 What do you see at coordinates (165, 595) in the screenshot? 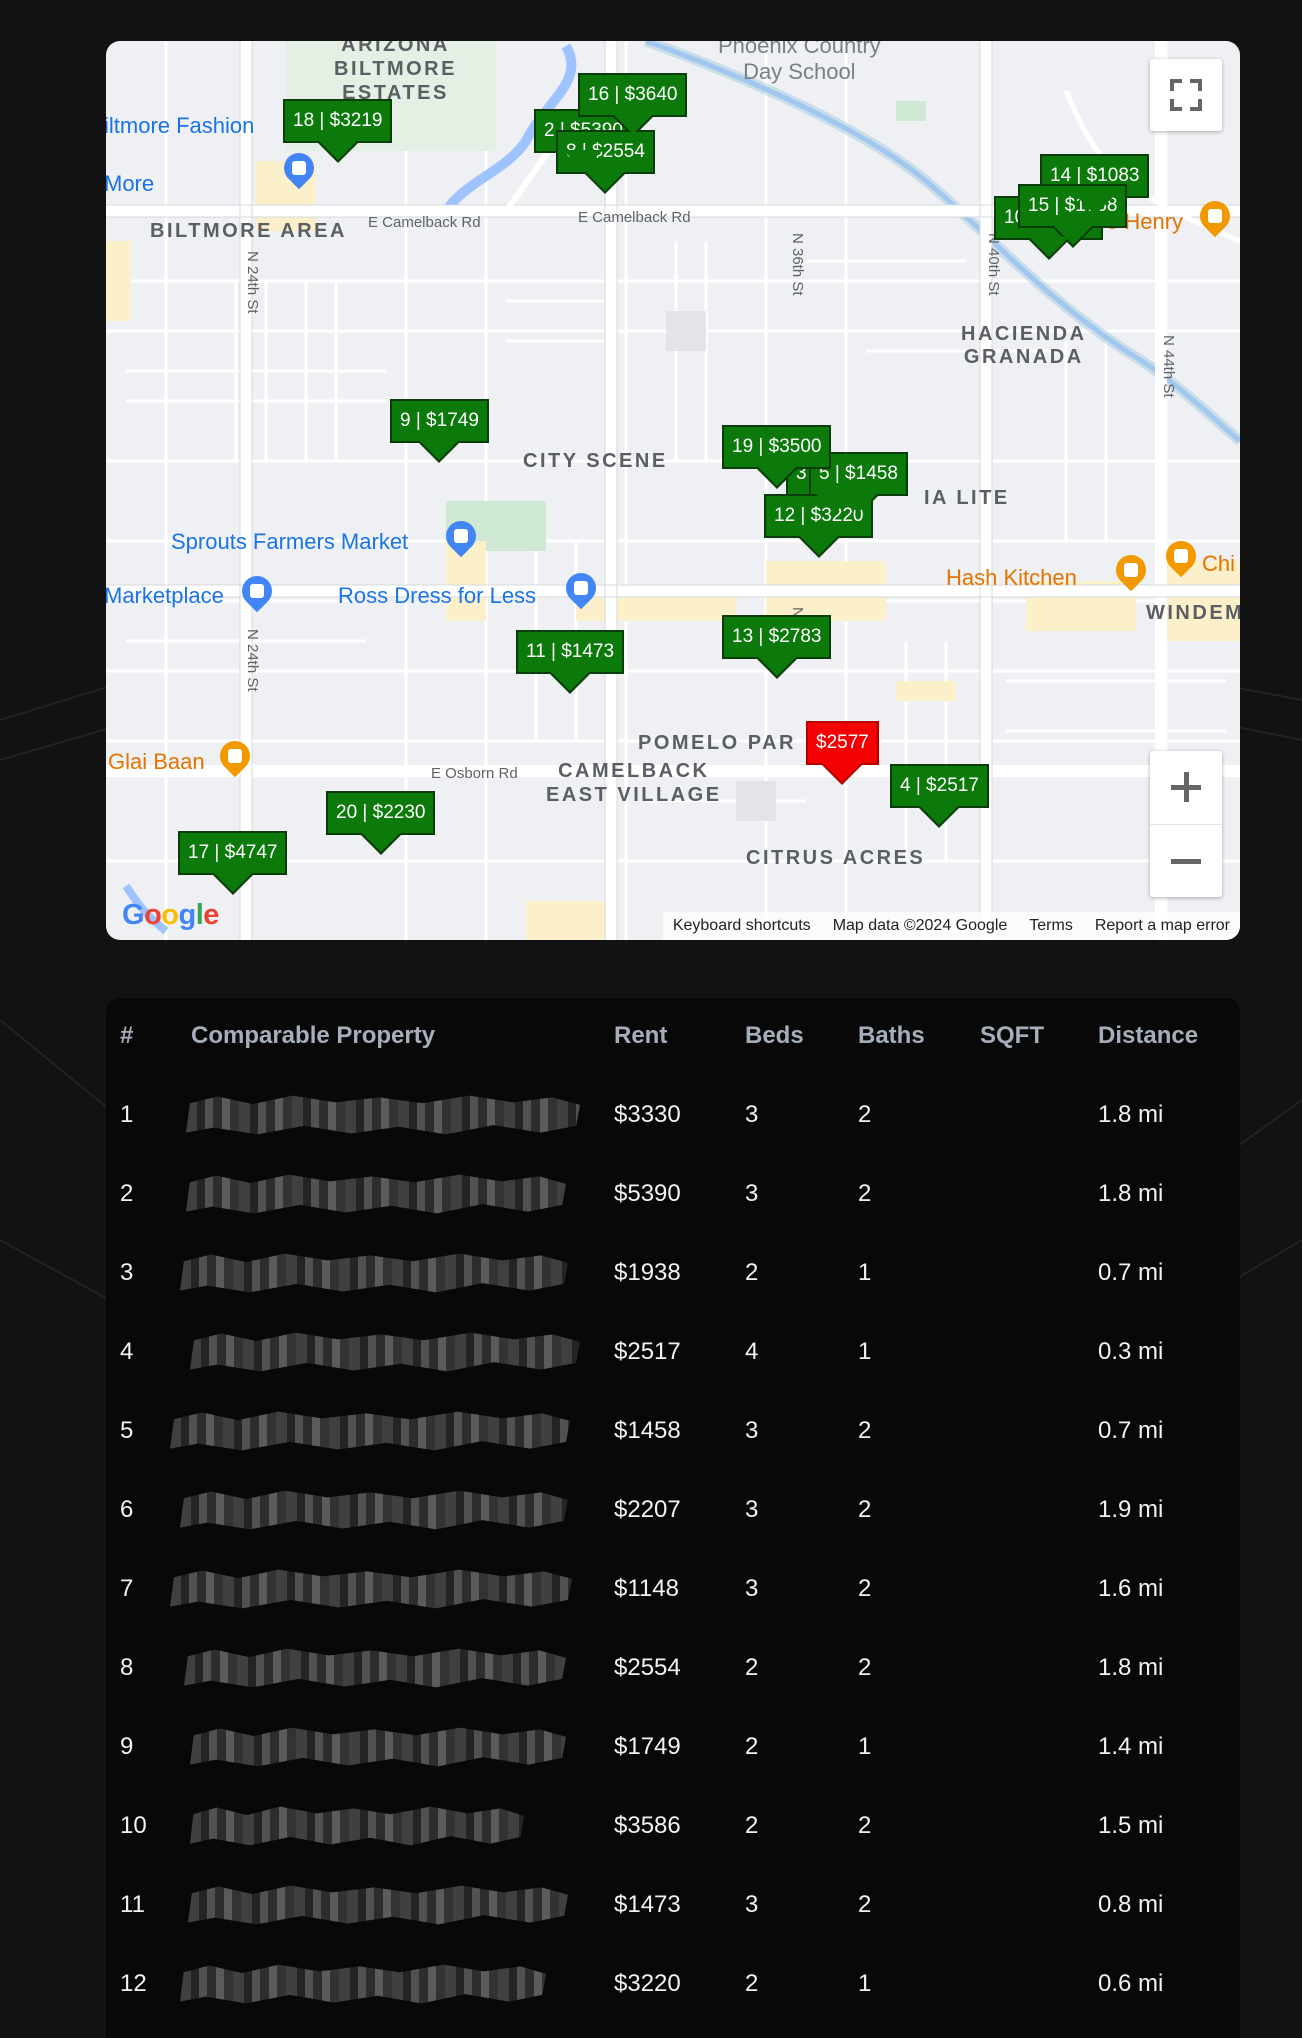
I see `poi-marketplace: Marketplace` at bounding box center [165, 595].